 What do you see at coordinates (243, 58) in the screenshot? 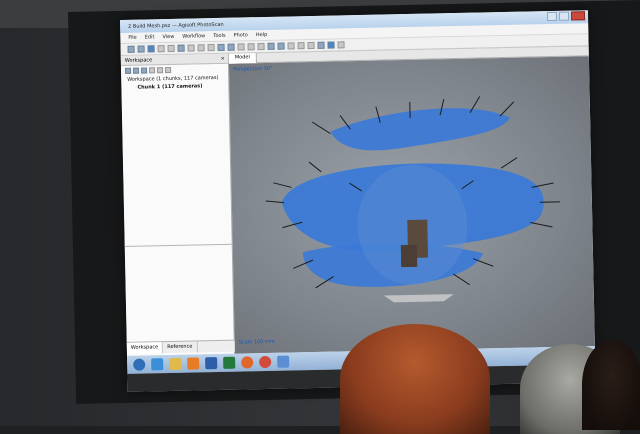
I see `tab-model: Model` at bounding box center [243, 58].